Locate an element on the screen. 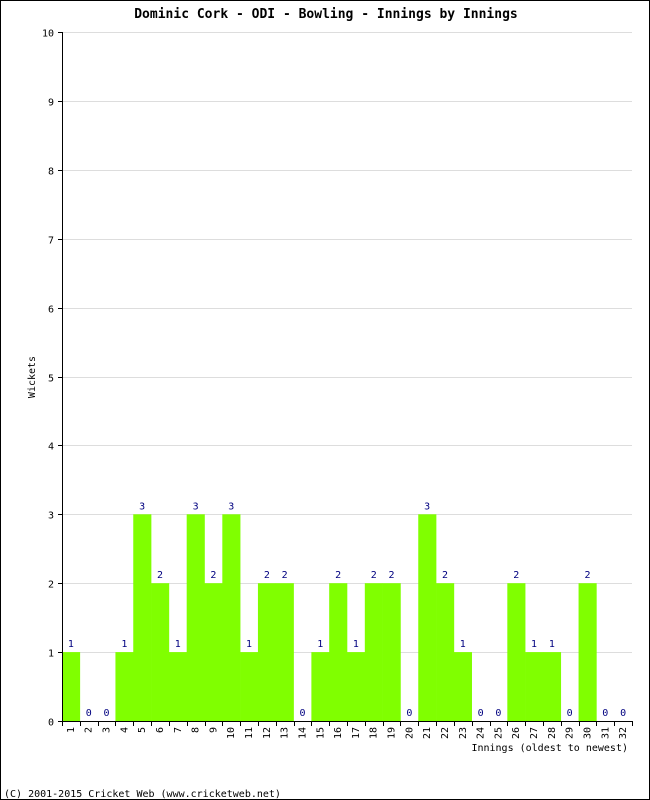 This screenshot has height=800, width=650. y-tick-label: 5 is located at coordinates (51, 379).